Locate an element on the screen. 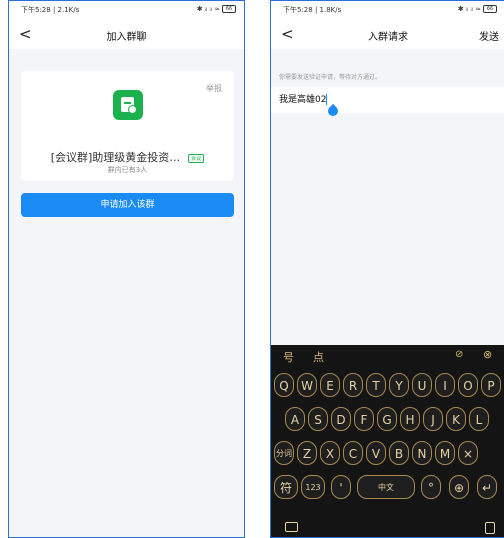 This screenshot has width=504, height=538. key-item: Z is located at coordinates (307, 453).